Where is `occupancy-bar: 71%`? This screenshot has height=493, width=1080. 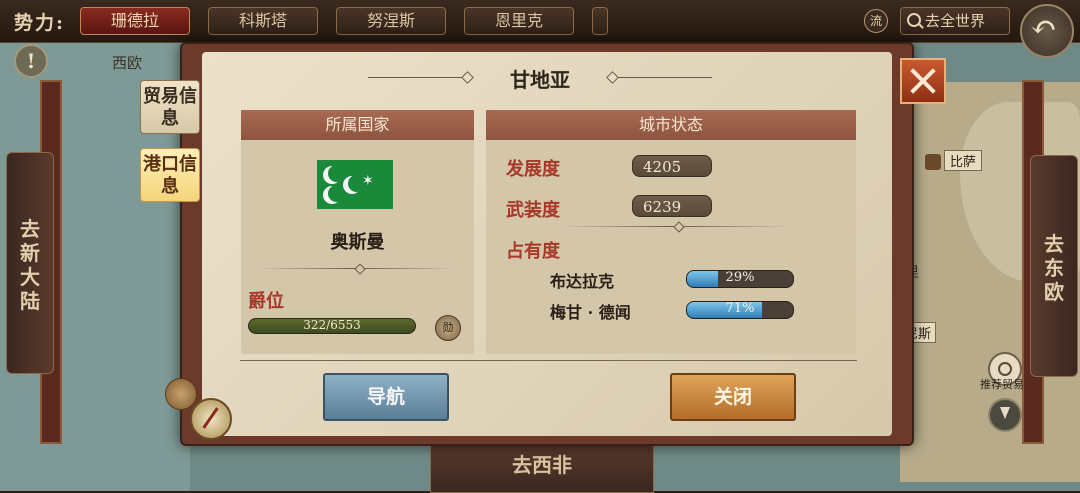
occupancy-bar: 71% is located at coordinates (740, 310).